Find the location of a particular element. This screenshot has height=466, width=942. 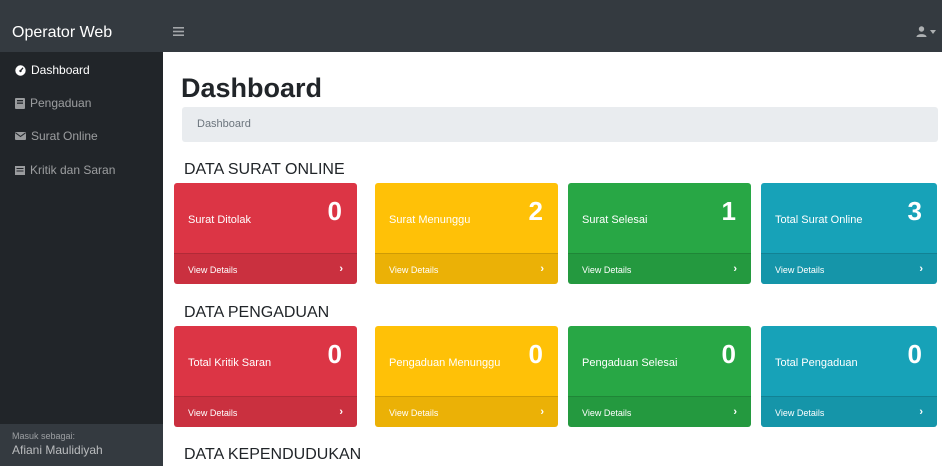

card-label: Total Kritik Saran is located at coordinates (230, 363).